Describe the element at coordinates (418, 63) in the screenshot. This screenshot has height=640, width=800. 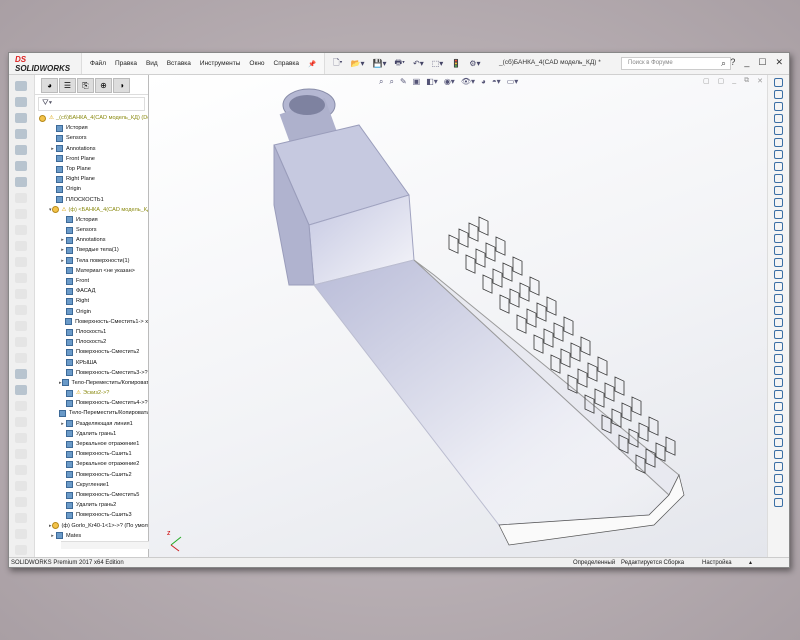
I see `undo-icon: ↶▾` at that location.